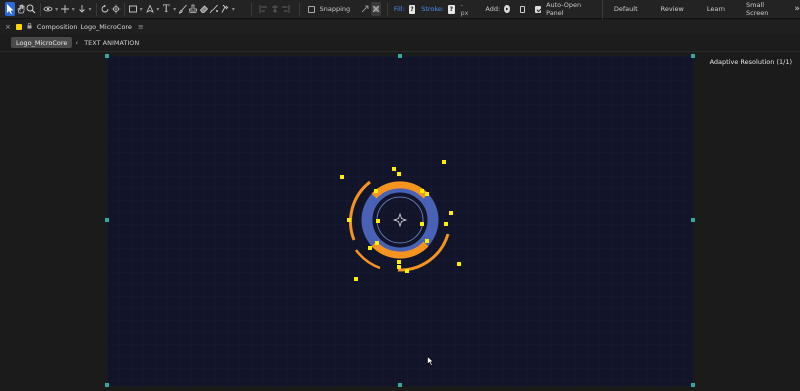  What do you see at coordinates (116, 9) in the screenshot?
I see `anchor-icon` at bounding box center [116, 9].